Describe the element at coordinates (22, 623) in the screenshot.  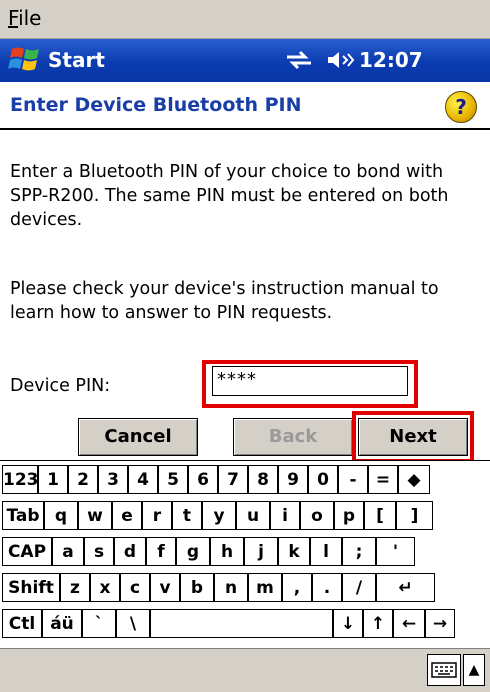
I see `key: Ctl` at that location.